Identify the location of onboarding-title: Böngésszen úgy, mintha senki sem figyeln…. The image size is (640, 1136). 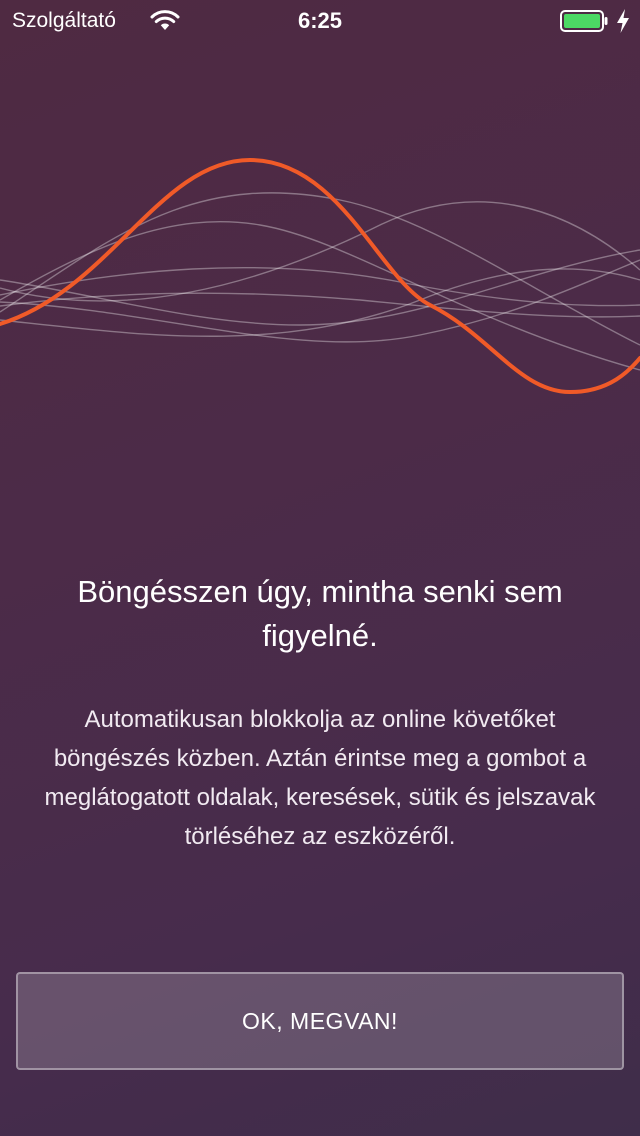
(320, 613).